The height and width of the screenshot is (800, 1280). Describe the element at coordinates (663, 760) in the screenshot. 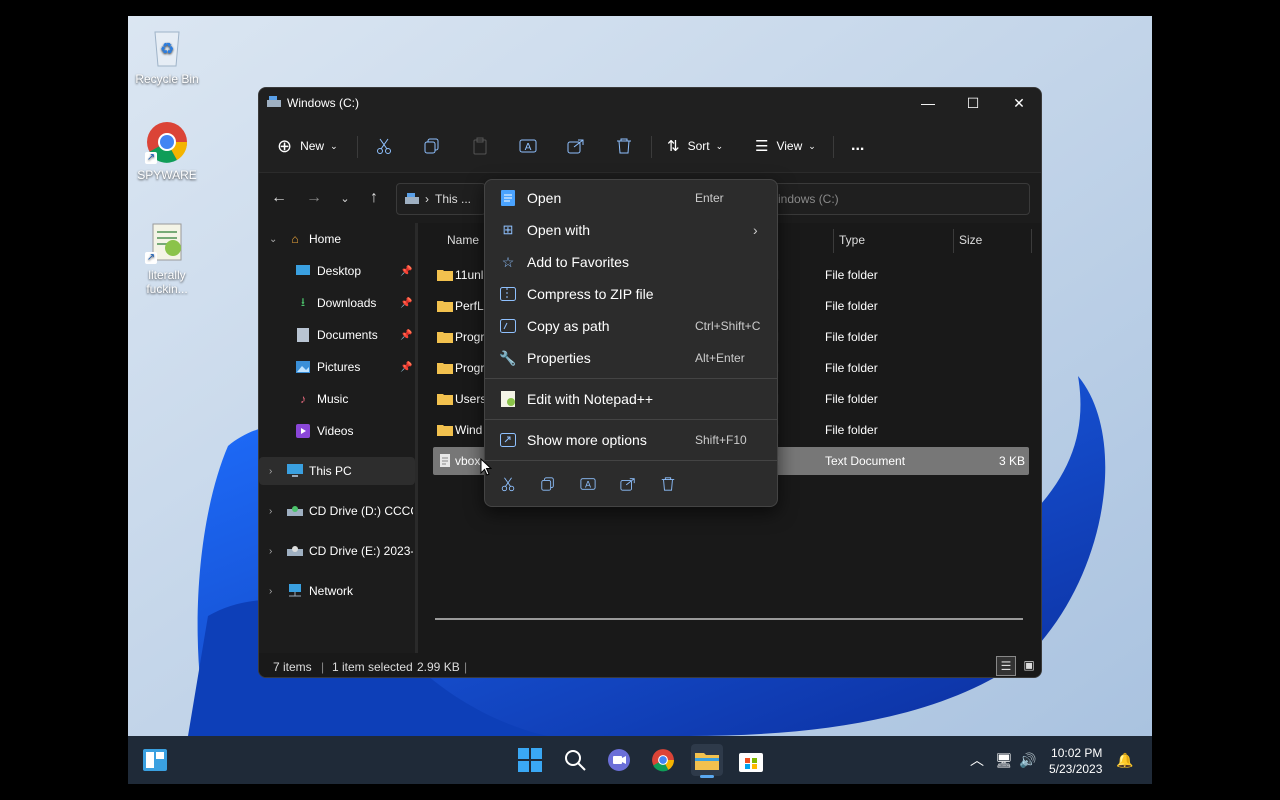

I see `chrome-taskbar-button` at that location.